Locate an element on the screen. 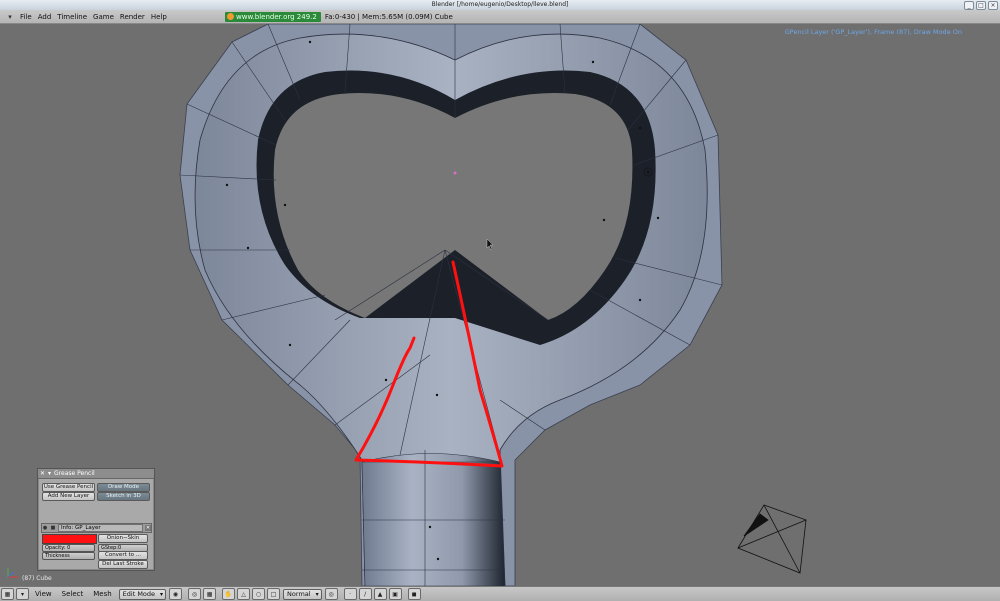  stroke-color-swatch is located at coordinates (69, 539).